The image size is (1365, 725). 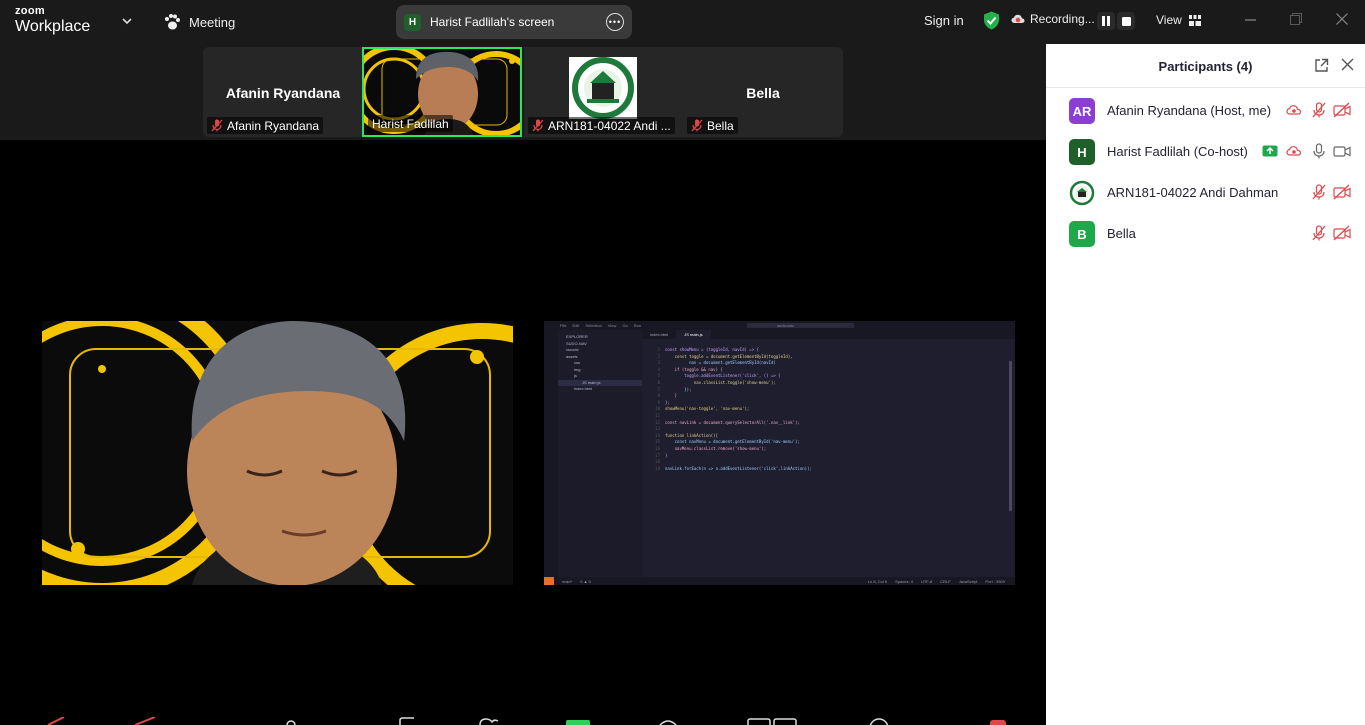 What do you see at coordinates (657, 415) in the screenshot?
I see `line-number: 11` at bounding box center [657, 415].